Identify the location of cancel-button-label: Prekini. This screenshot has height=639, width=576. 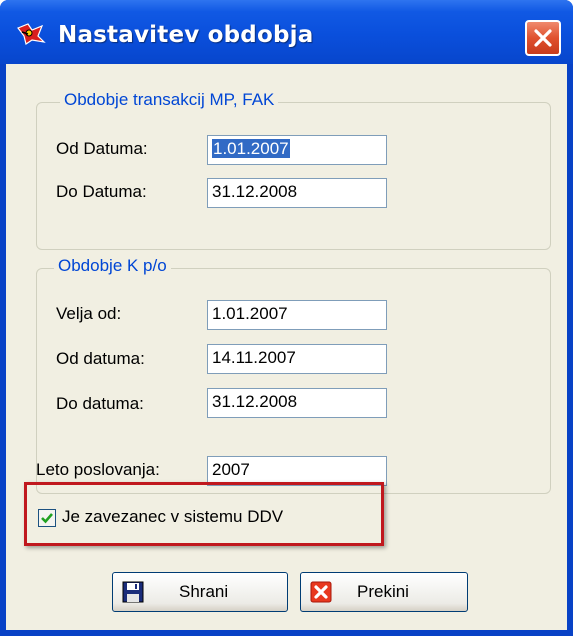
(383, 591).